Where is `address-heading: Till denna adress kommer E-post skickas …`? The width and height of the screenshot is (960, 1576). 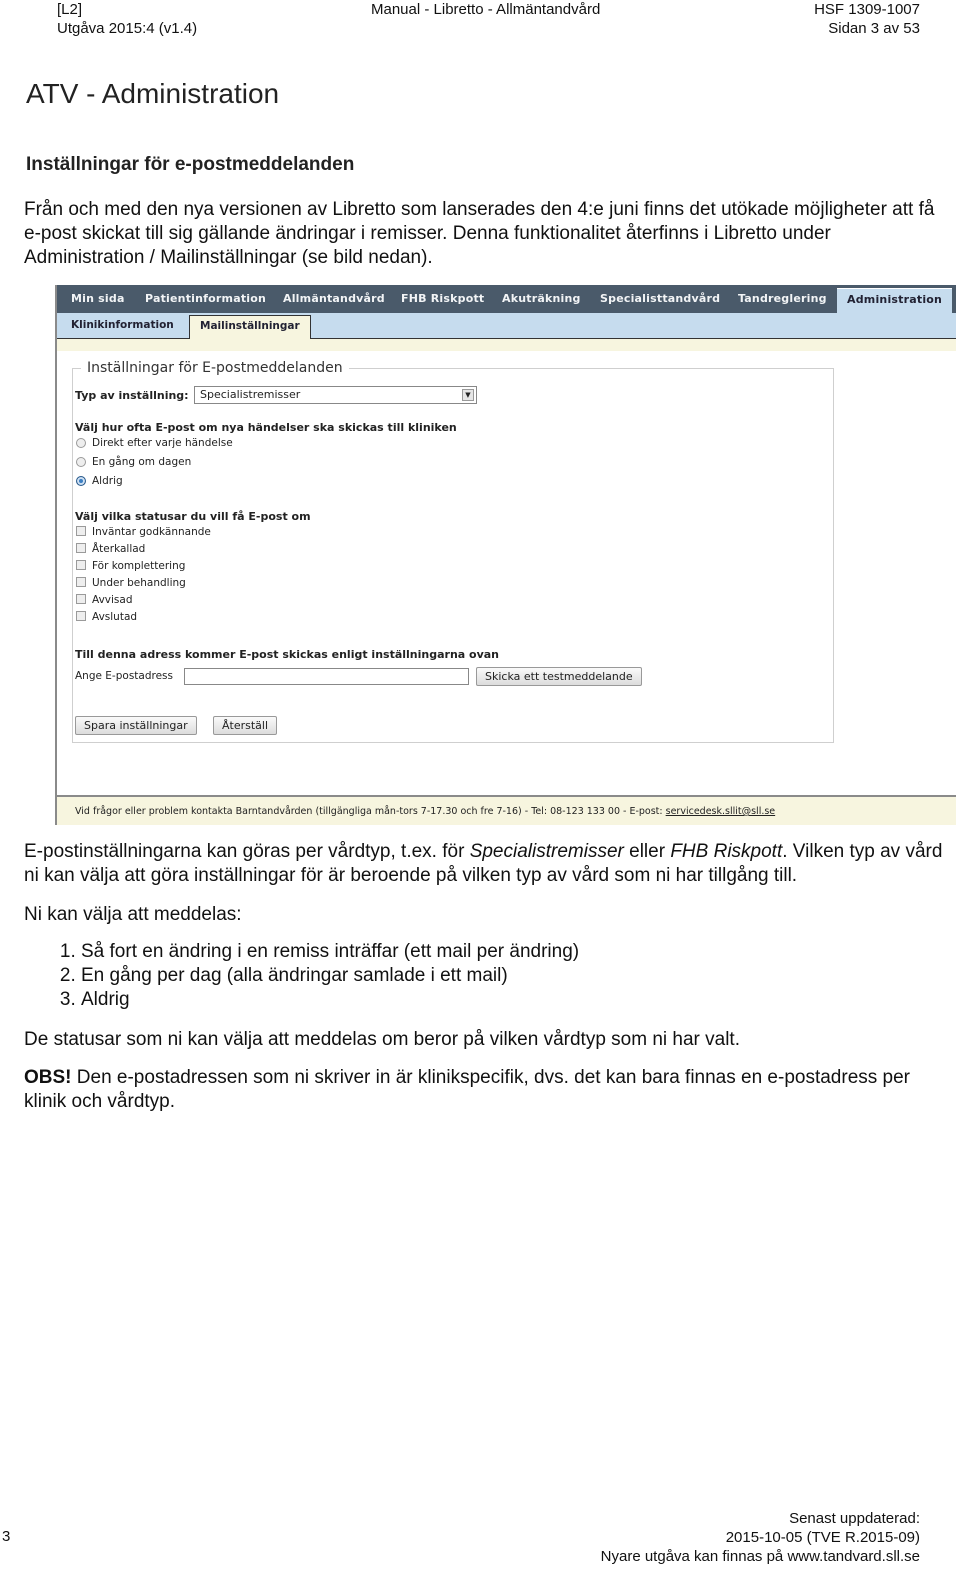 address-heading: Till denna adress kommer E-post skickas … is located at coordinates (287, 654).